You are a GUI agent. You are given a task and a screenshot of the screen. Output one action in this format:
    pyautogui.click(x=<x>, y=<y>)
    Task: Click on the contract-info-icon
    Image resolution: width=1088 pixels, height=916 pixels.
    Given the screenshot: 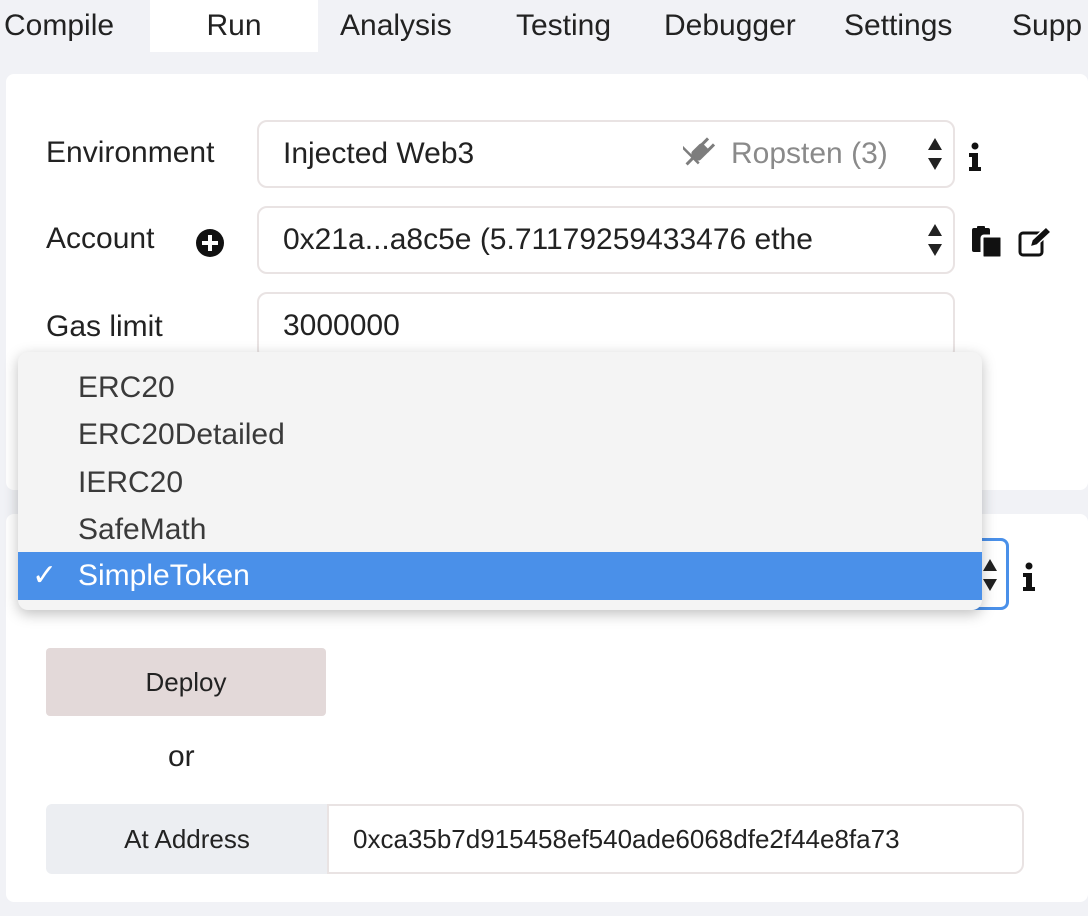 What is the action you would take?
    pyautogui.click(x=1029, y=577)
    